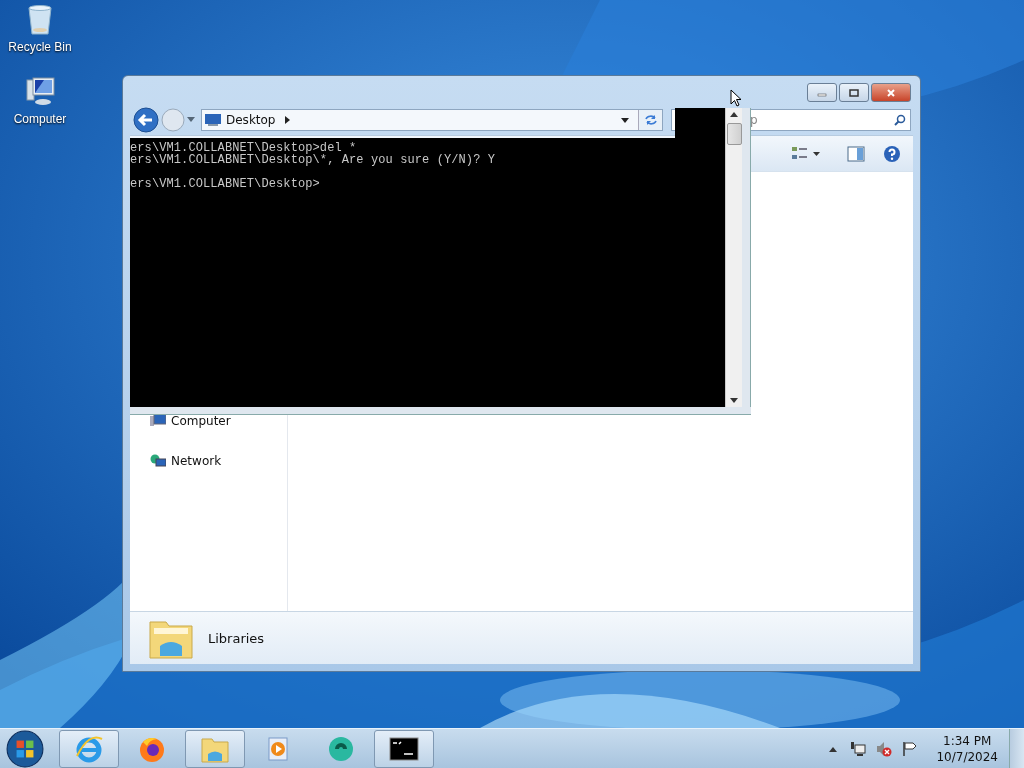 The height and width of the screenshot is (768, 1024). Describe the element at coordinates (201, 421) in the screenshot. I see `navigation-item: Computer` at that location.